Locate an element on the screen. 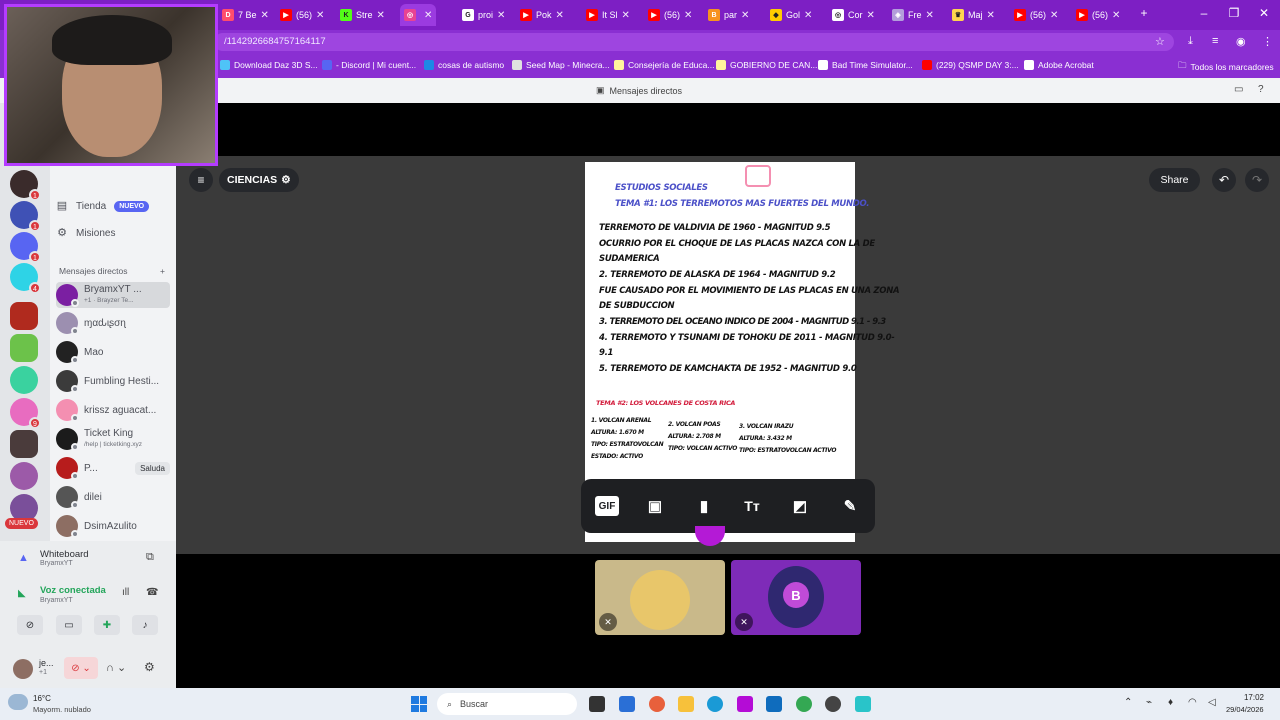 This screenshot has width=1280, height=720. mic-icon: ♦ is located at coordinates (1170, 702).